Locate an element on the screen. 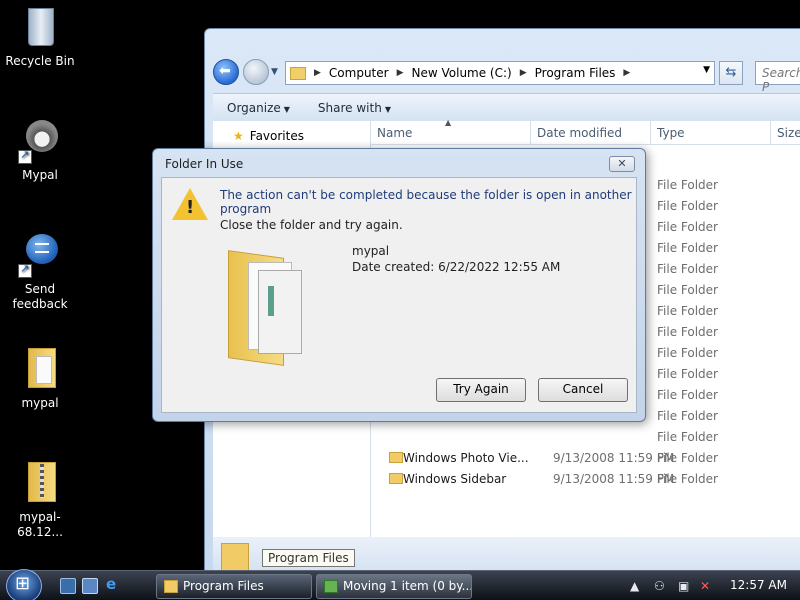 This screenshot has height=600, width=800. copy-progress-icon is located at coordinates (331, 586).